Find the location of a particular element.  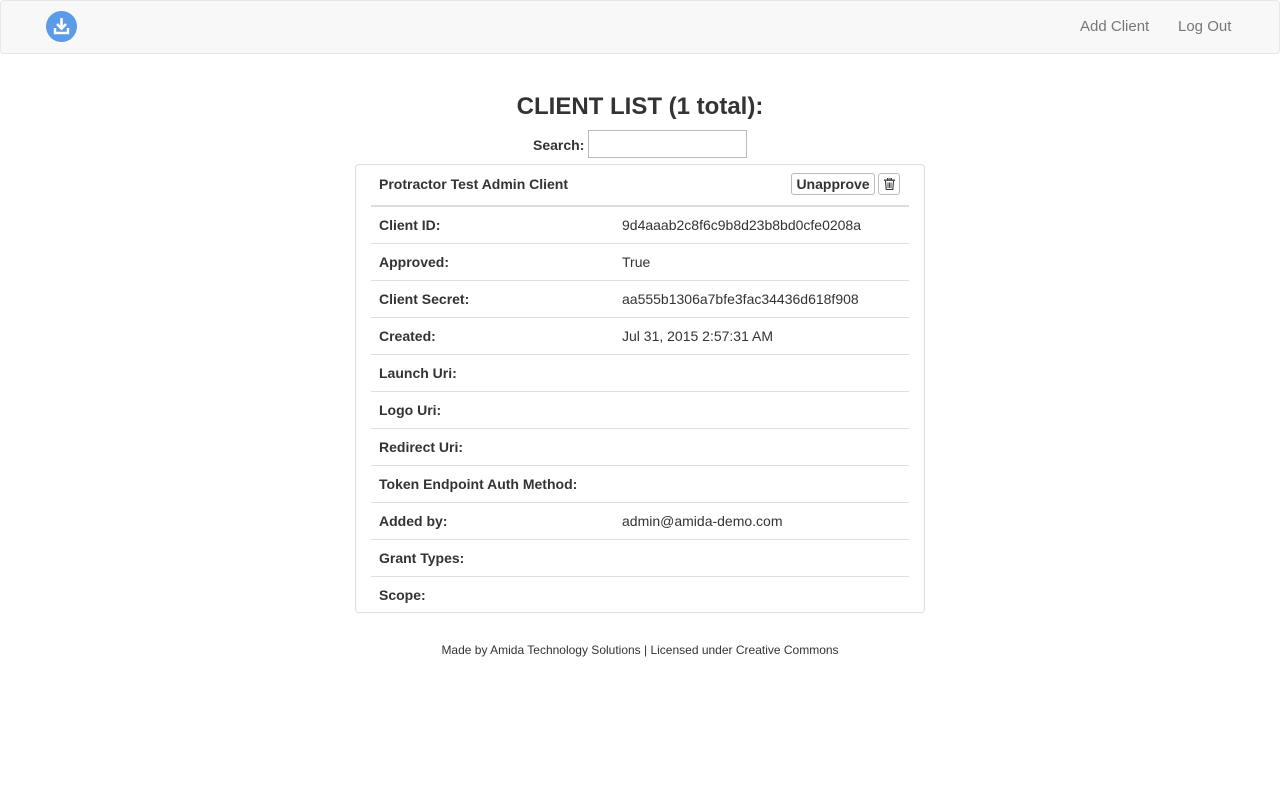

detail-row-created: Created: Jul 31, 2015 2:57:31 AM is located at coordinates (640, 336).